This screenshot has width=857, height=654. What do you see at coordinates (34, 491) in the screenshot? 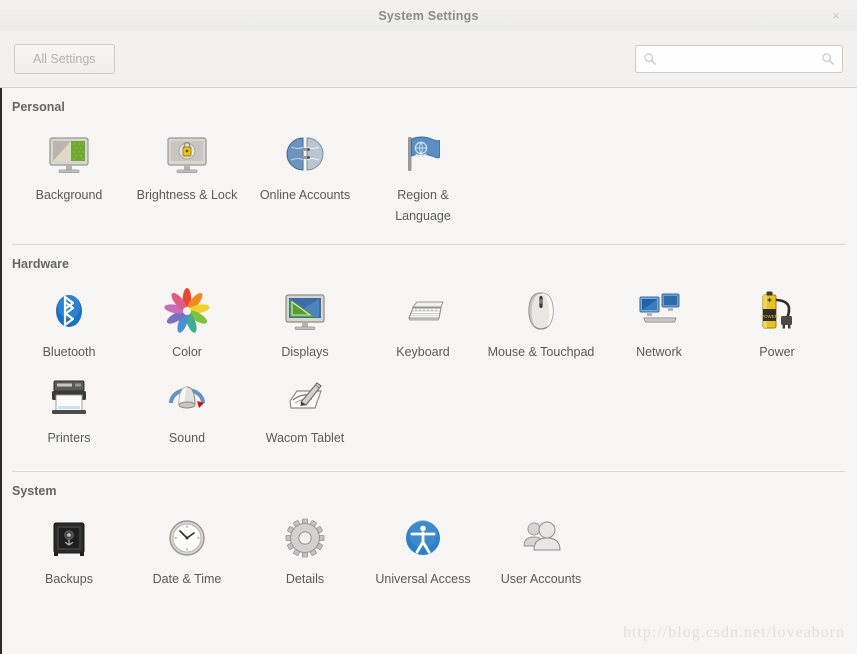
I see `section-title-system: System` at bounding box center [34, 491].